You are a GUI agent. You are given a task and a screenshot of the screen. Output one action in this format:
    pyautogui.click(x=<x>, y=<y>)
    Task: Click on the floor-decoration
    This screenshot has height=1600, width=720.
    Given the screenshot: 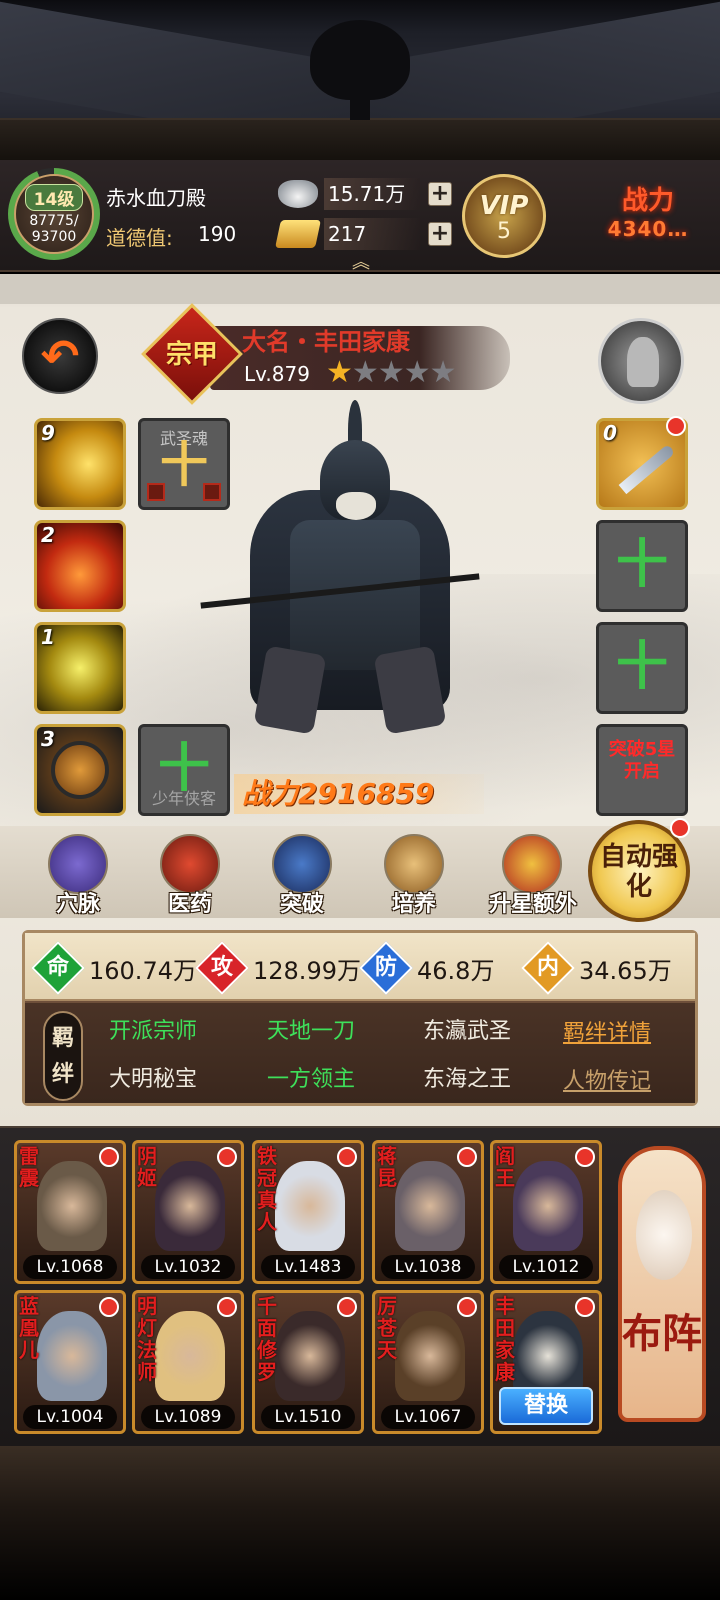 What is the action you would take?
    pyautogui.click(x=360, y=1523)
    